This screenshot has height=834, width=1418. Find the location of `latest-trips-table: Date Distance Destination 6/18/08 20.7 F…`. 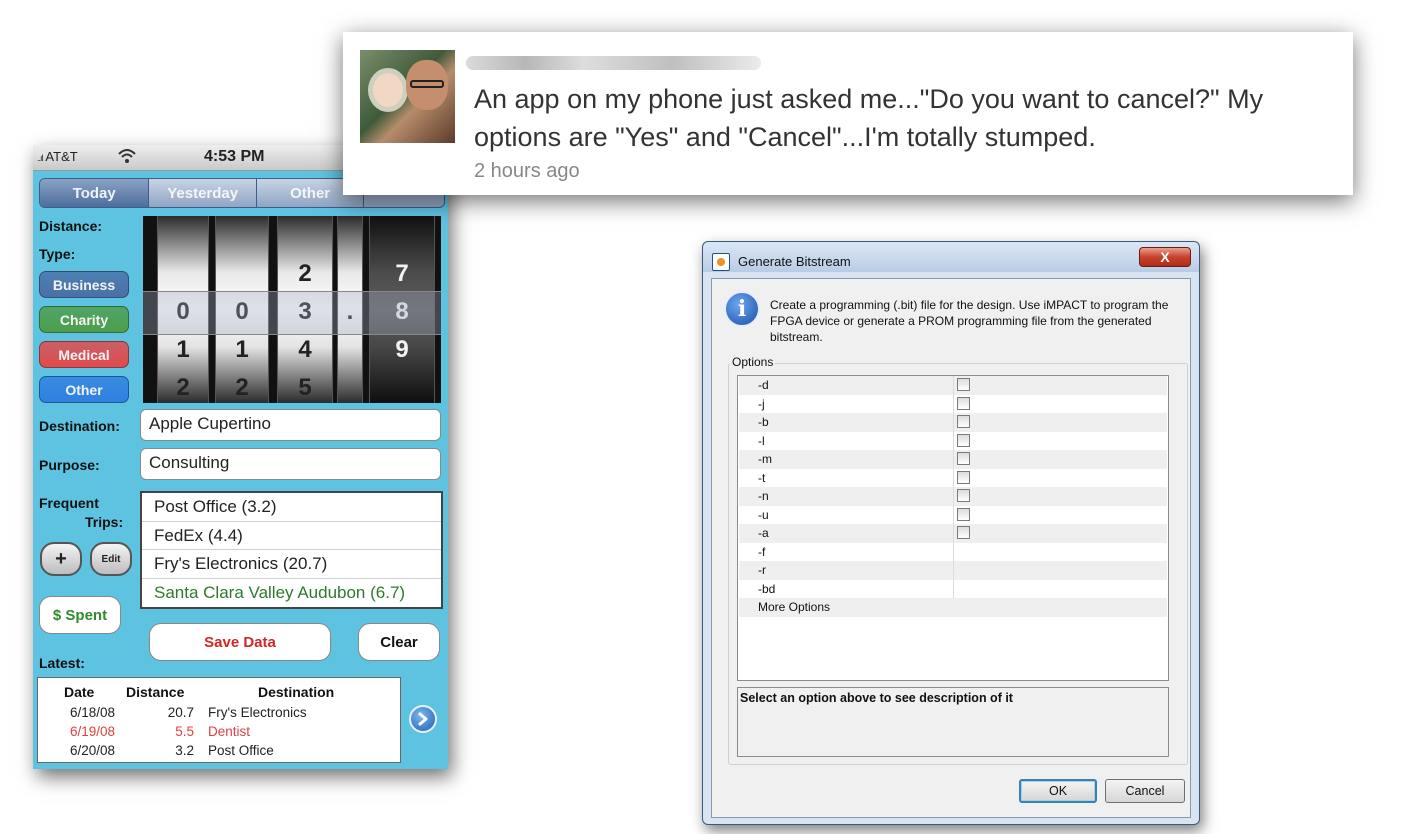

latest-trips-table: Date Distance Destination 6/18/08 20.7 F… is located at coordinates (219, 720).